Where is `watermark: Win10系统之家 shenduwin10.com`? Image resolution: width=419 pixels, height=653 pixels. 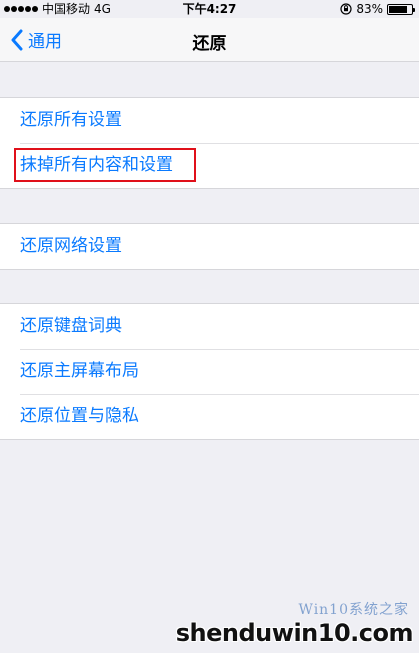
watermark: Win10系统之家 shenduwin10.com is located at coordinates (295, 623).